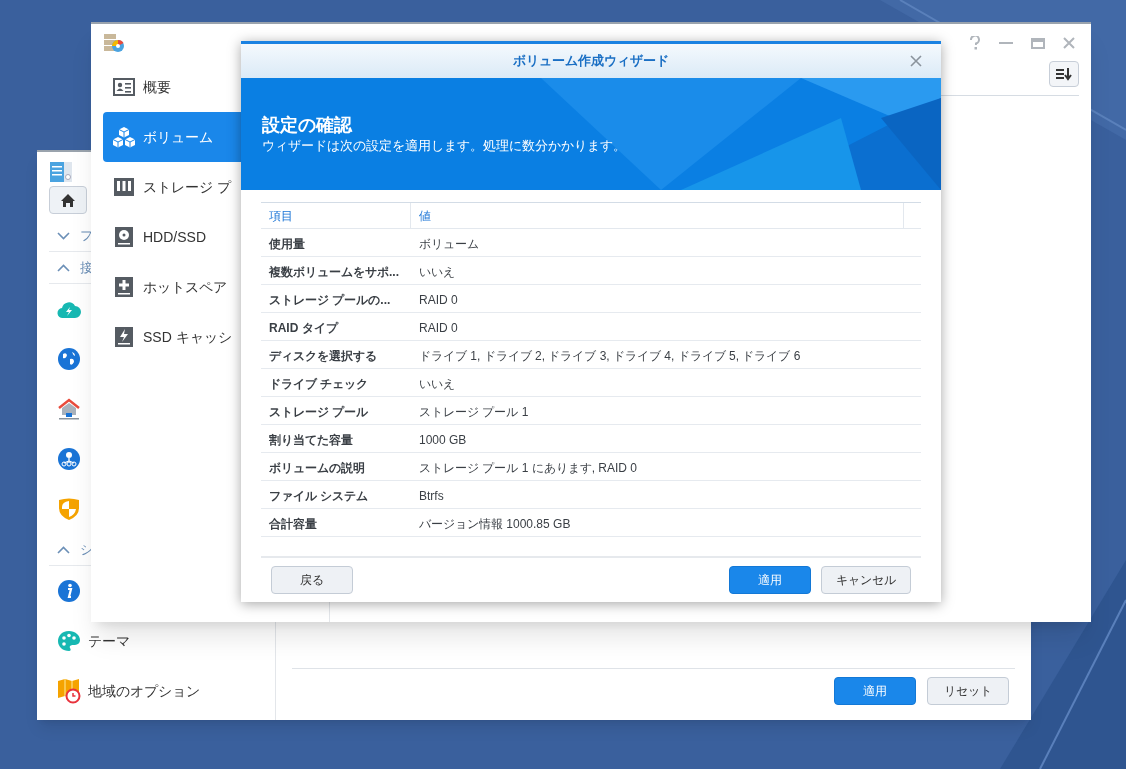 Image resolution: width=1126 pixels, height=769 pixels. What do you see at coordinates (69, 641) in the screenshot?
I see `palette-icon` at bounding box center [69, 641].